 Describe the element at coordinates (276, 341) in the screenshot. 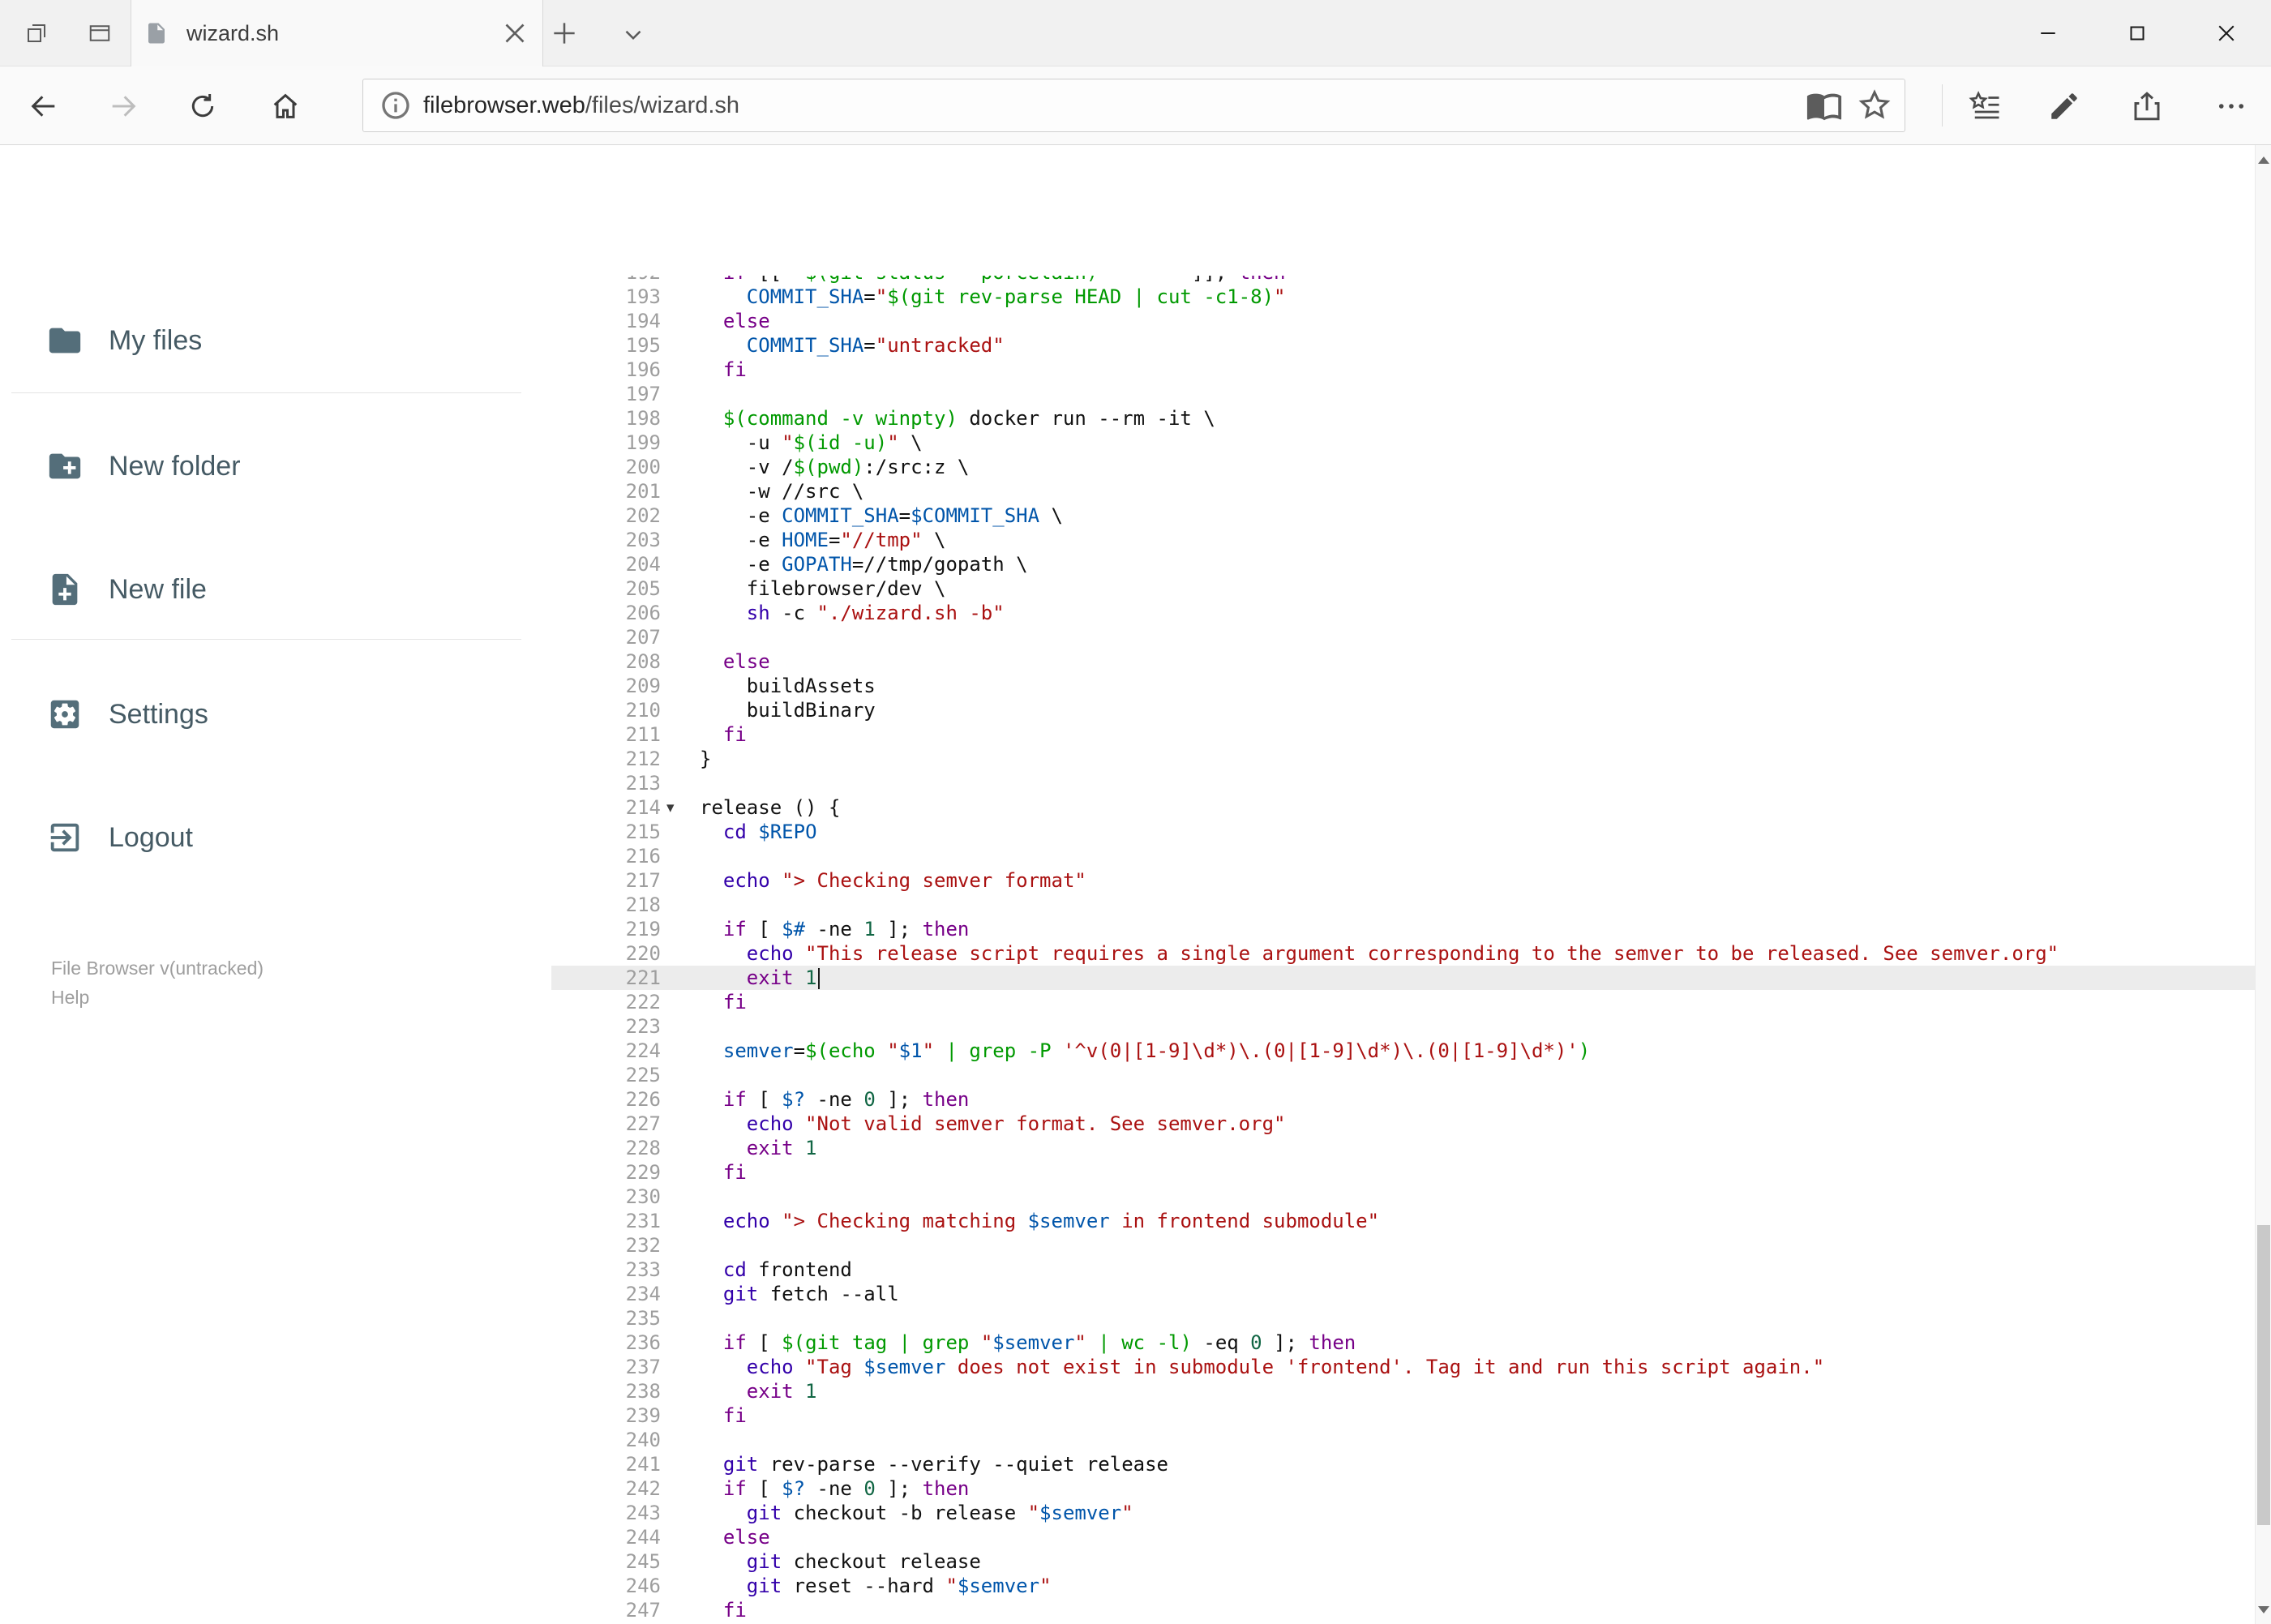

I see `sidebar-item-my-files: My files` at that location.